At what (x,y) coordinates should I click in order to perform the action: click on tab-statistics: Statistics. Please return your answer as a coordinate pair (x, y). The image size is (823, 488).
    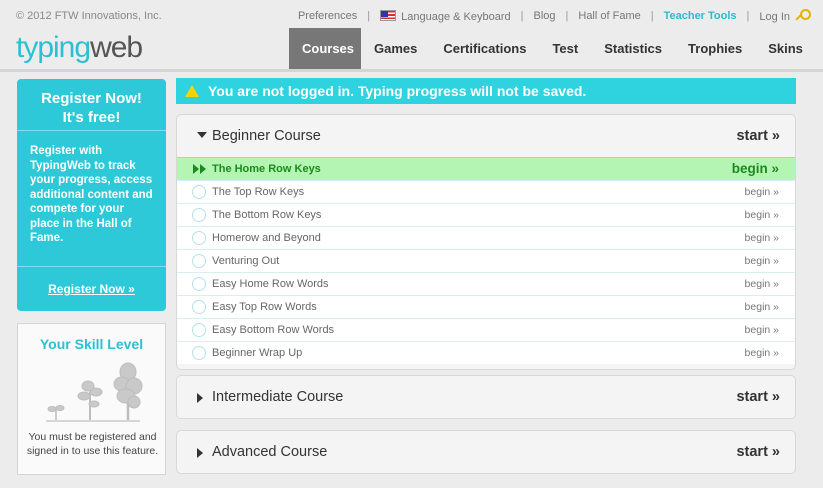
    Looking at the image, I should click on (633, 48).